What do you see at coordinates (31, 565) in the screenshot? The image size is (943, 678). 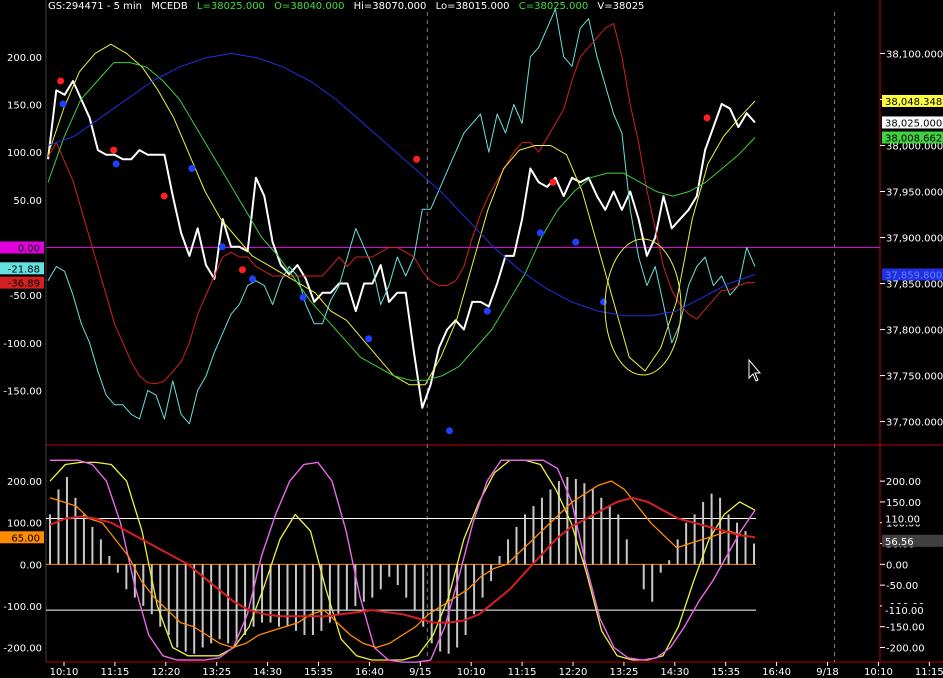 I see `lower-left-tick-label: 0.00` at bounding box center [31, 565].